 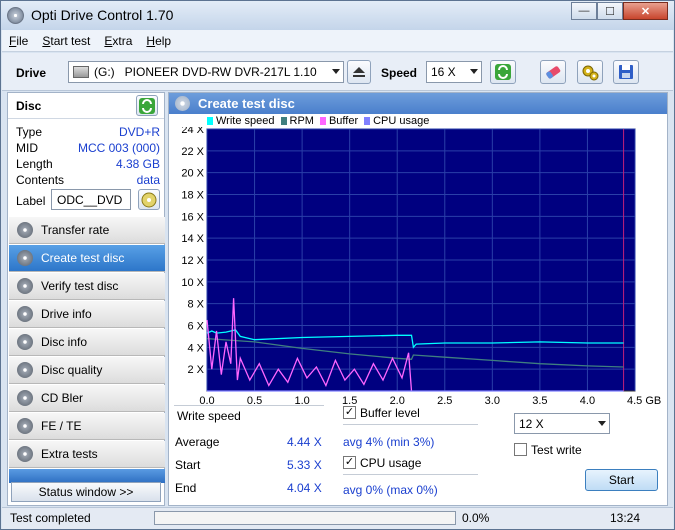 I want to click on y-tick-label: 6 X, so click(x=195, y=327).